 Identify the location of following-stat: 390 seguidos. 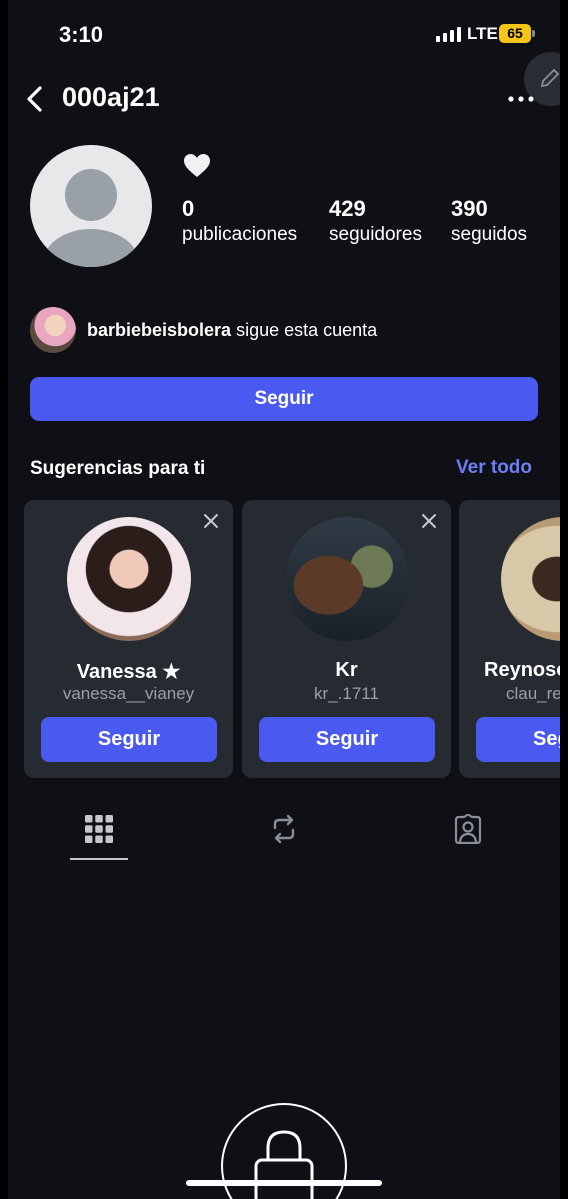
(489, 223).